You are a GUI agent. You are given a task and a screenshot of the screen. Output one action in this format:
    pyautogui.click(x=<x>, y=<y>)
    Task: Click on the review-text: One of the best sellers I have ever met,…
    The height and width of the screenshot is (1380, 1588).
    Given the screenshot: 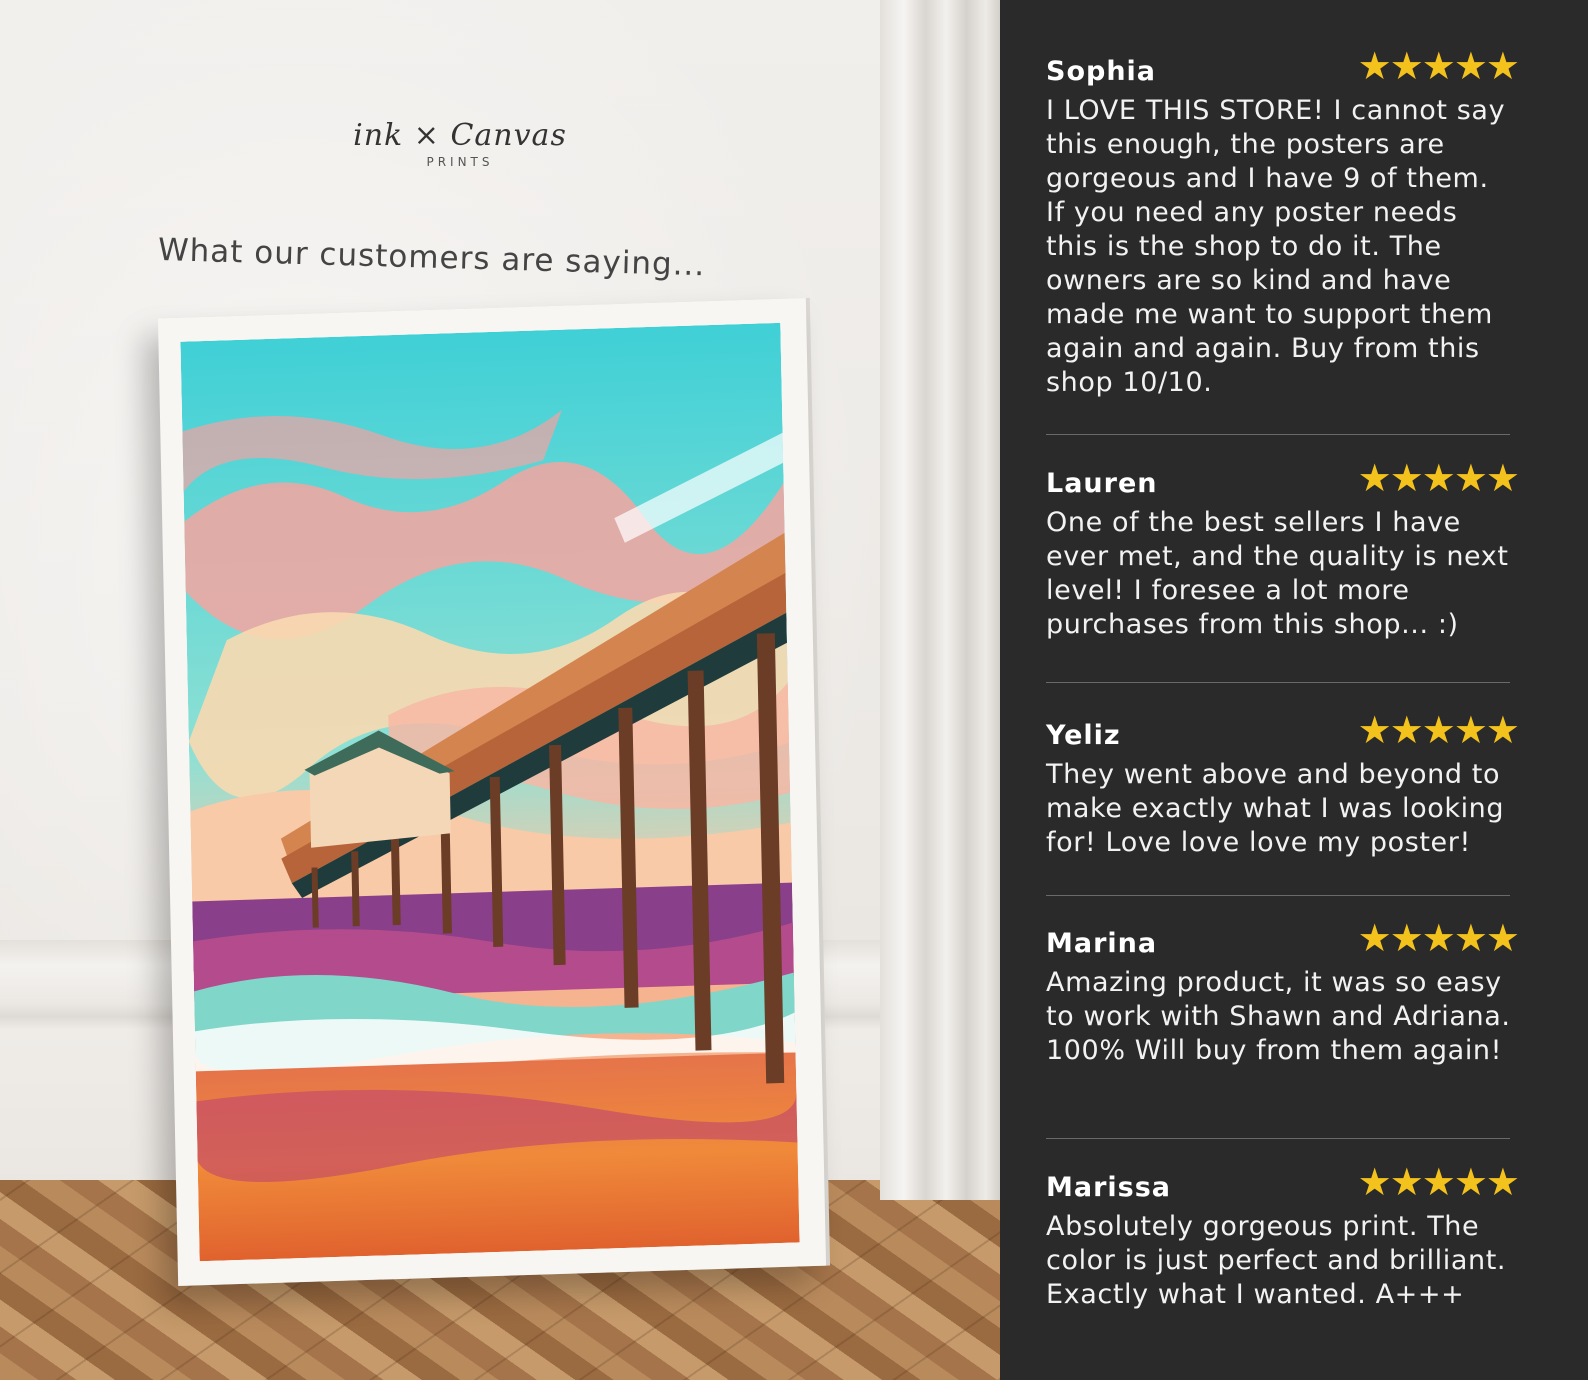 What is the action you would take?
    pyautogui.click(x=1277, y=573)
    